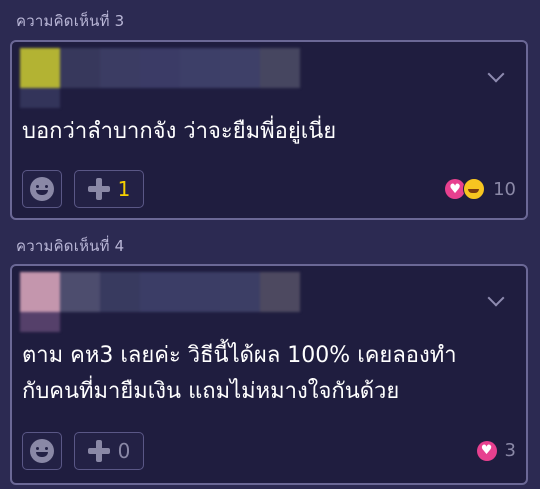 This screenshot has height=489, width=540. I want to click on reaction-count: 3, so click(510, 450).